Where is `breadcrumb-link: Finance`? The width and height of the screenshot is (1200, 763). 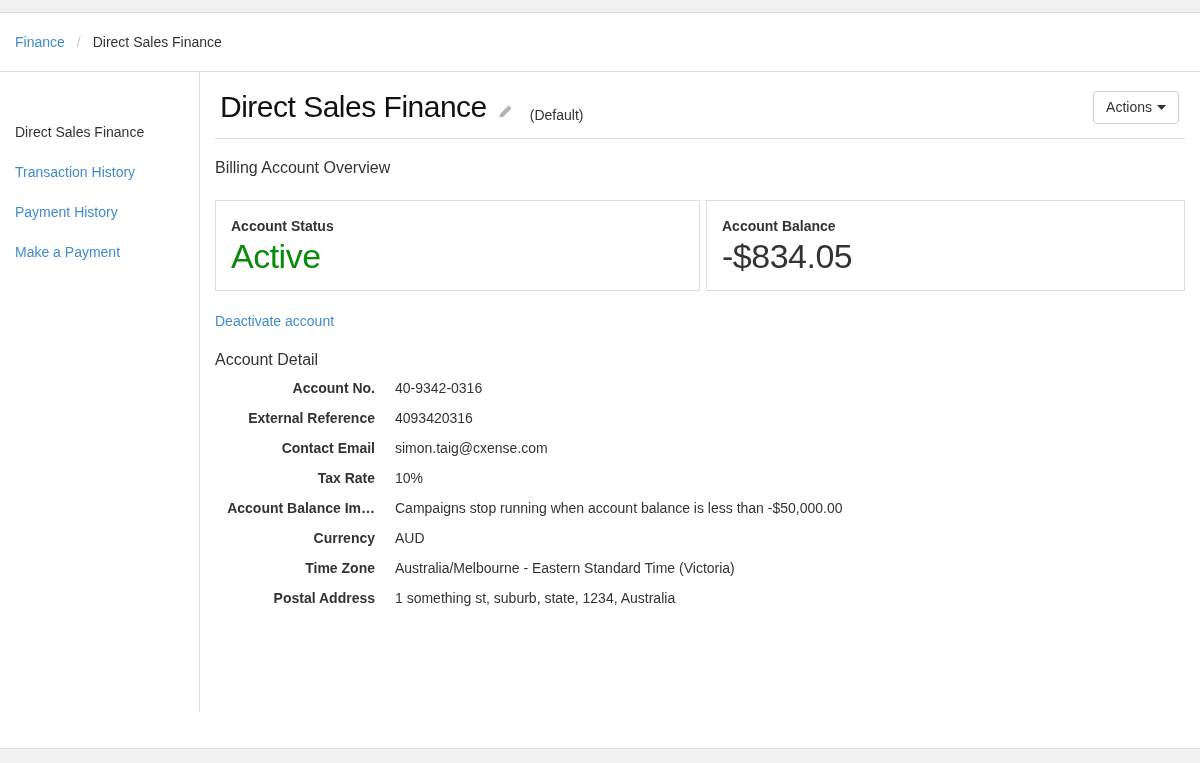
breadcrumb-link: Finance is located at coordinates (40, 42).